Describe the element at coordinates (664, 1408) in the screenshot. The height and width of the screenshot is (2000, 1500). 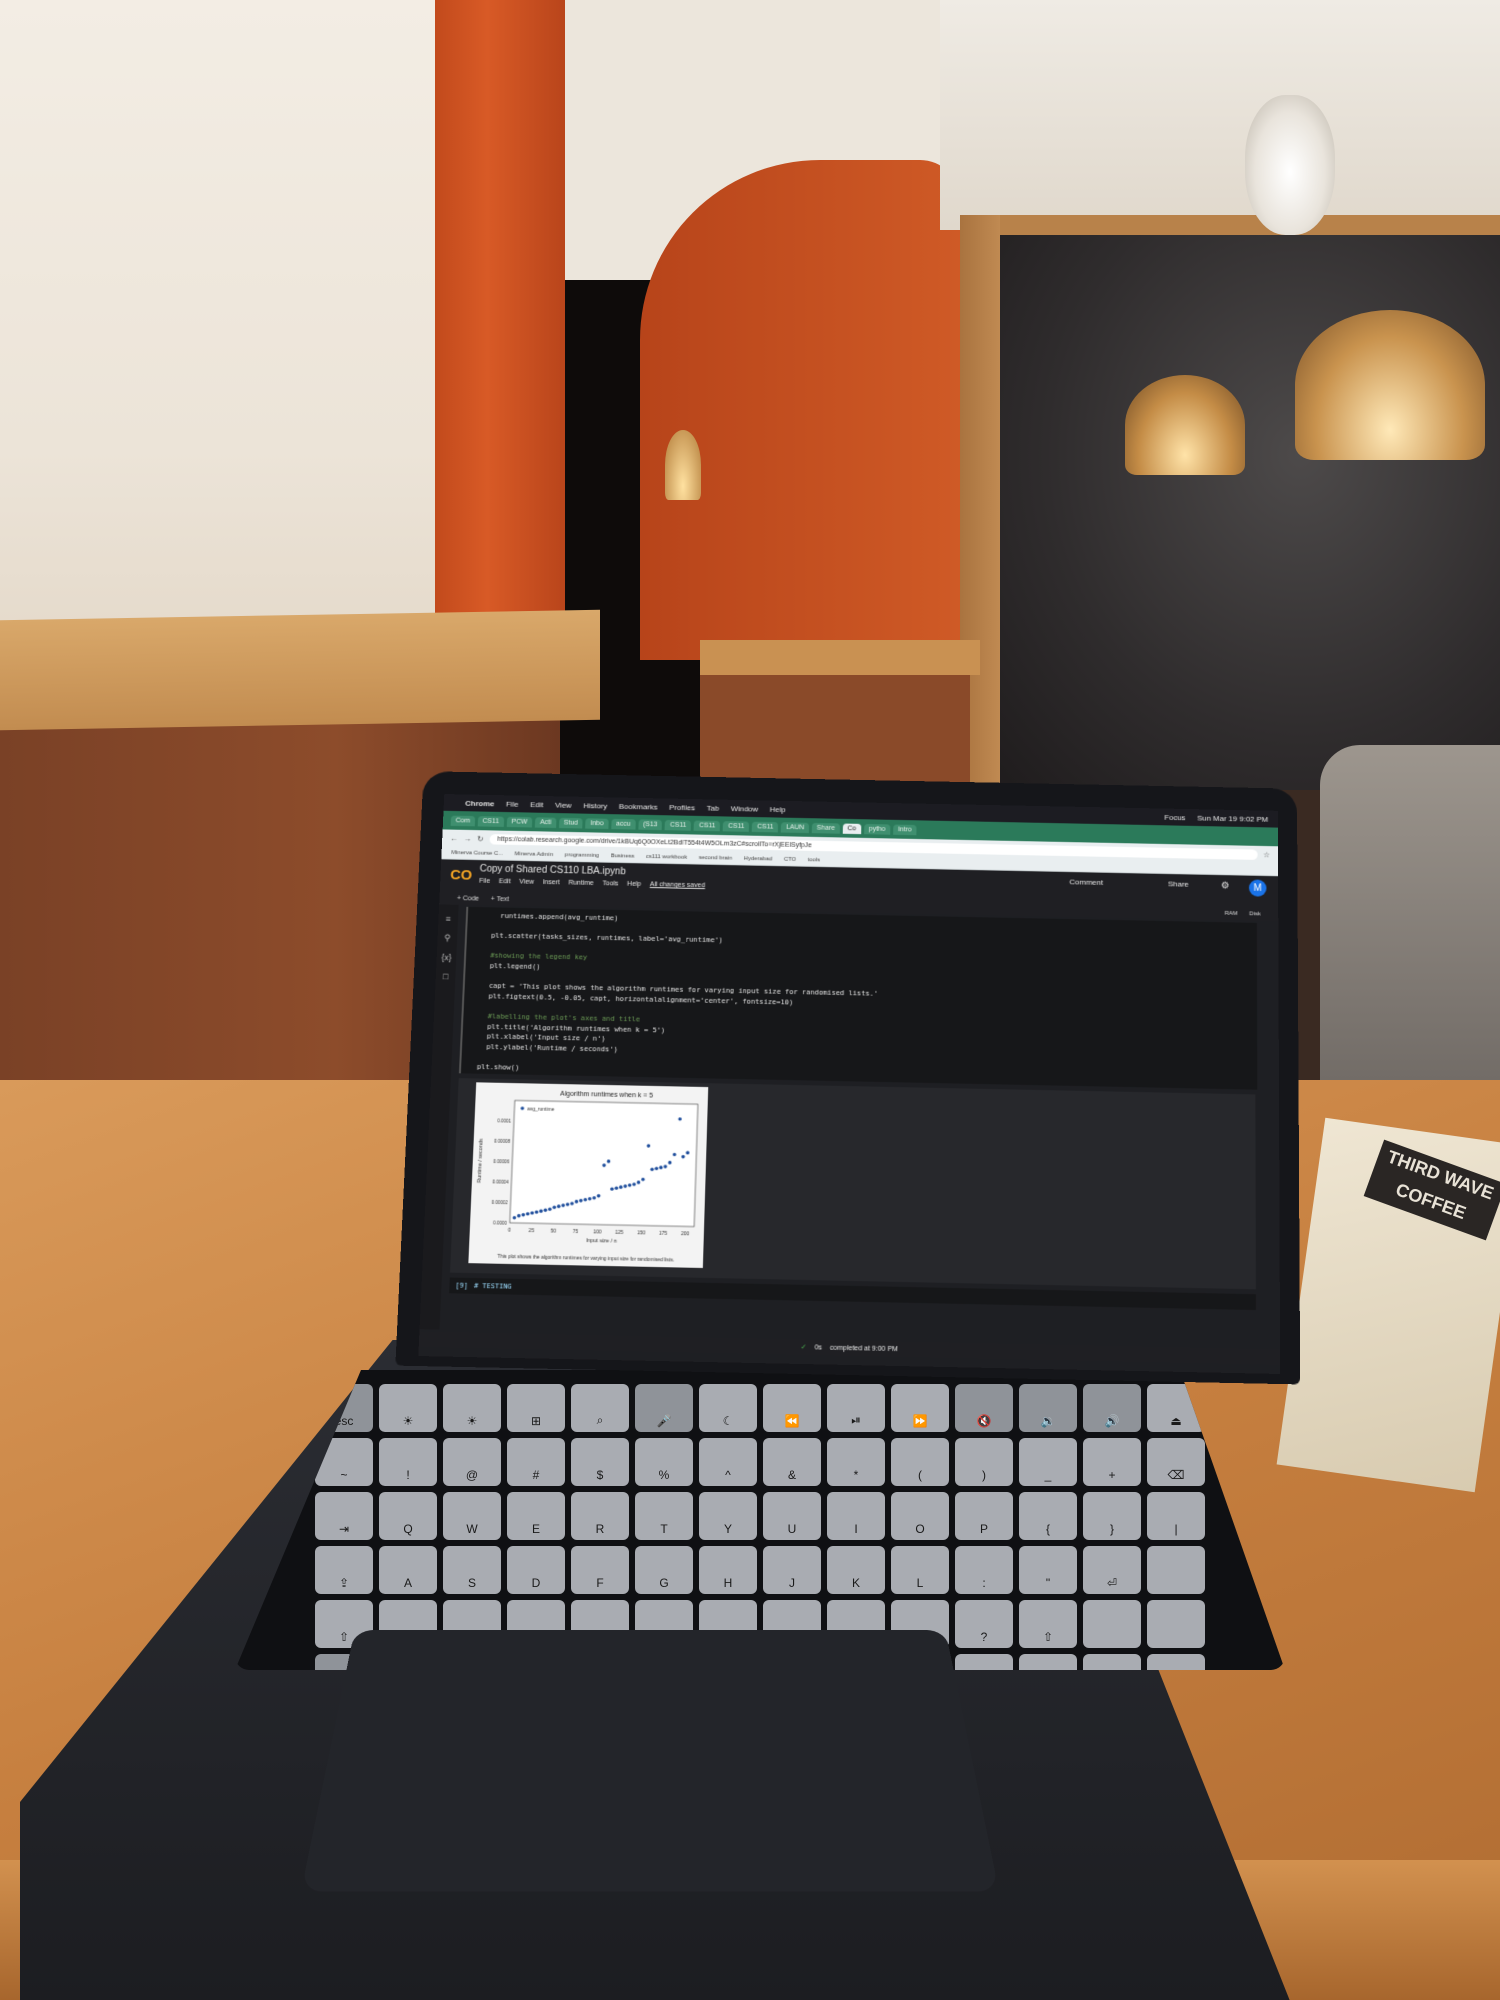
I see `keyboard-key: 🎤` at that location.